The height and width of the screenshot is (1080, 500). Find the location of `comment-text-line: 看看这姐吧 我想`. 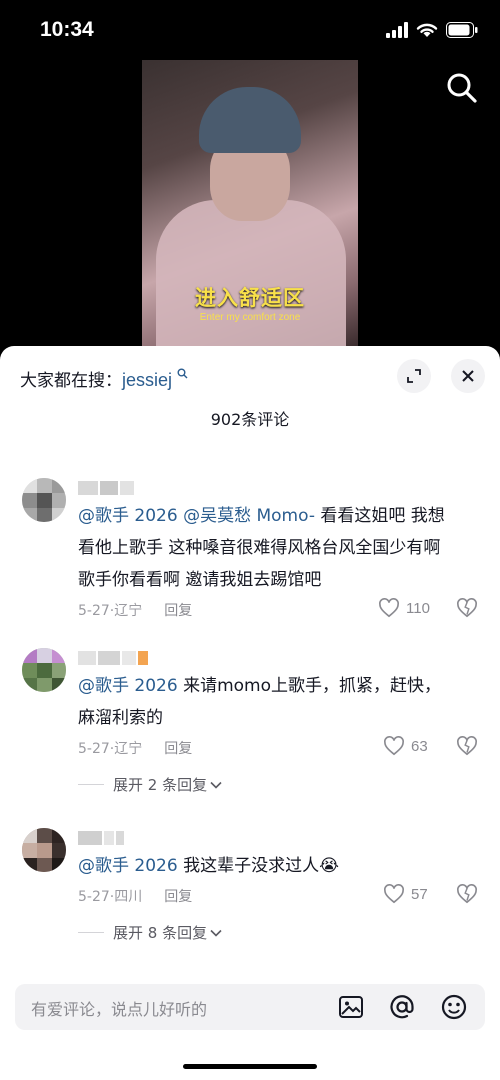

comment-text-line: 看看这姐吧 我想 is located at coordinates (382, 516).